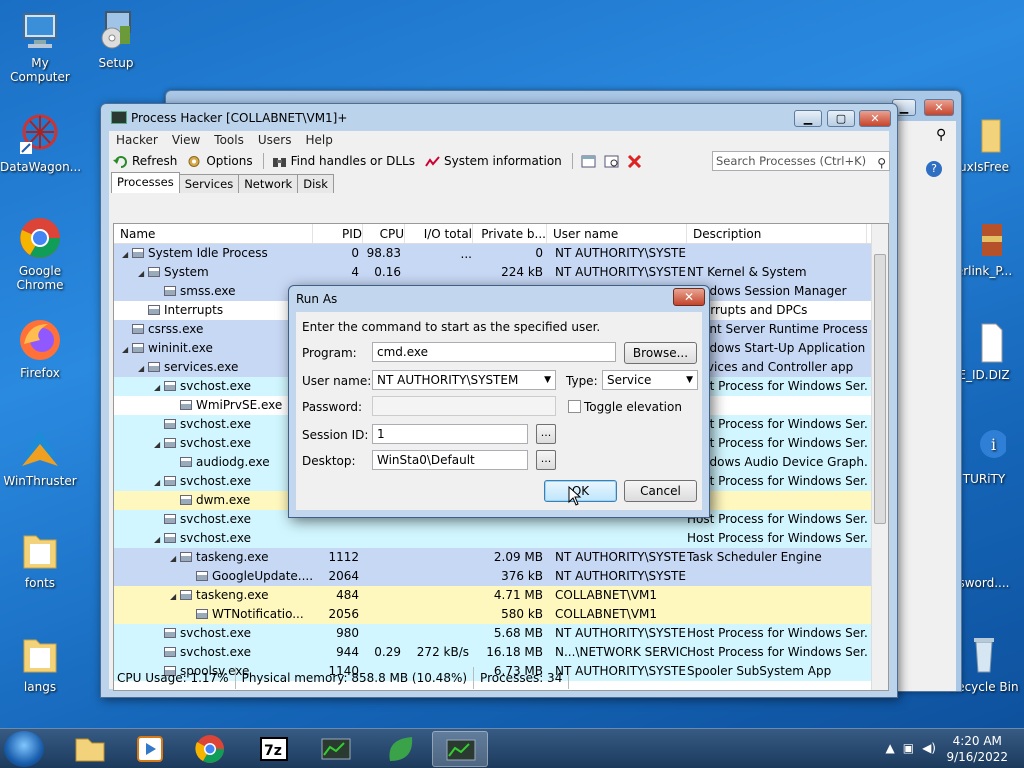 The image size is (1024, 768). Describe the element at coordinates (881, 163) in the screenshot. I see `search-icon: ⚲` at that location.